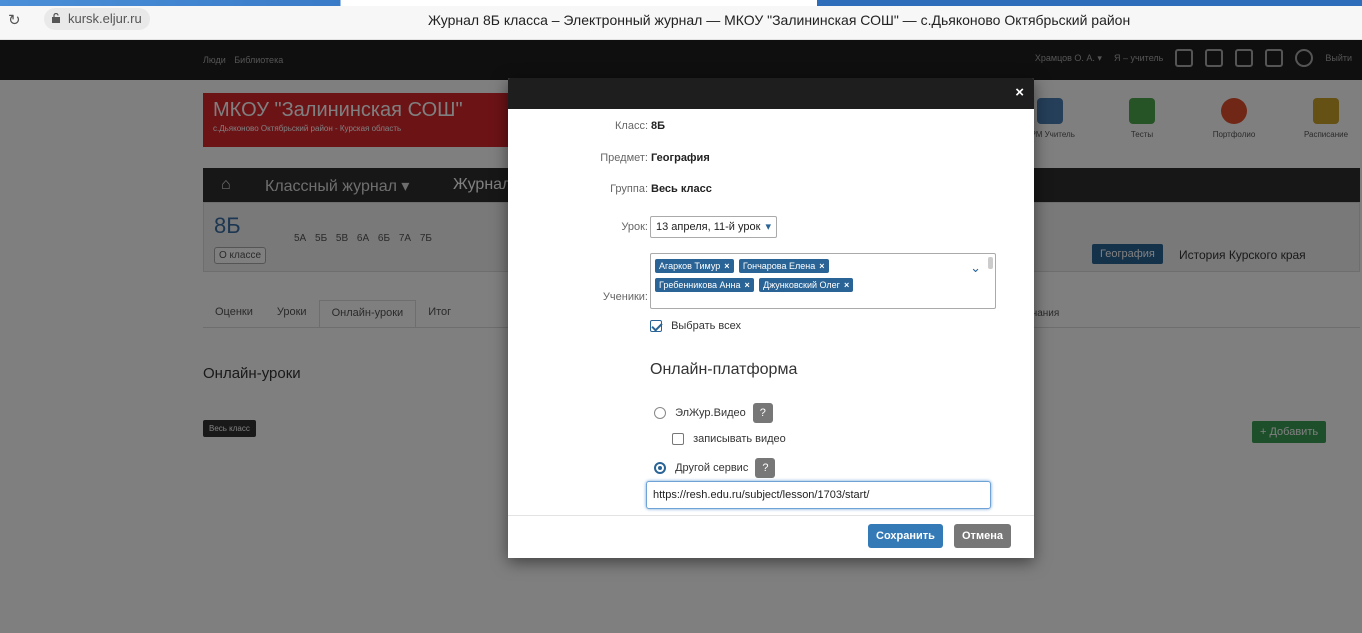  I want to click on lesson-select-value: 13 апреля, 11-й урок, so click(708, 227).